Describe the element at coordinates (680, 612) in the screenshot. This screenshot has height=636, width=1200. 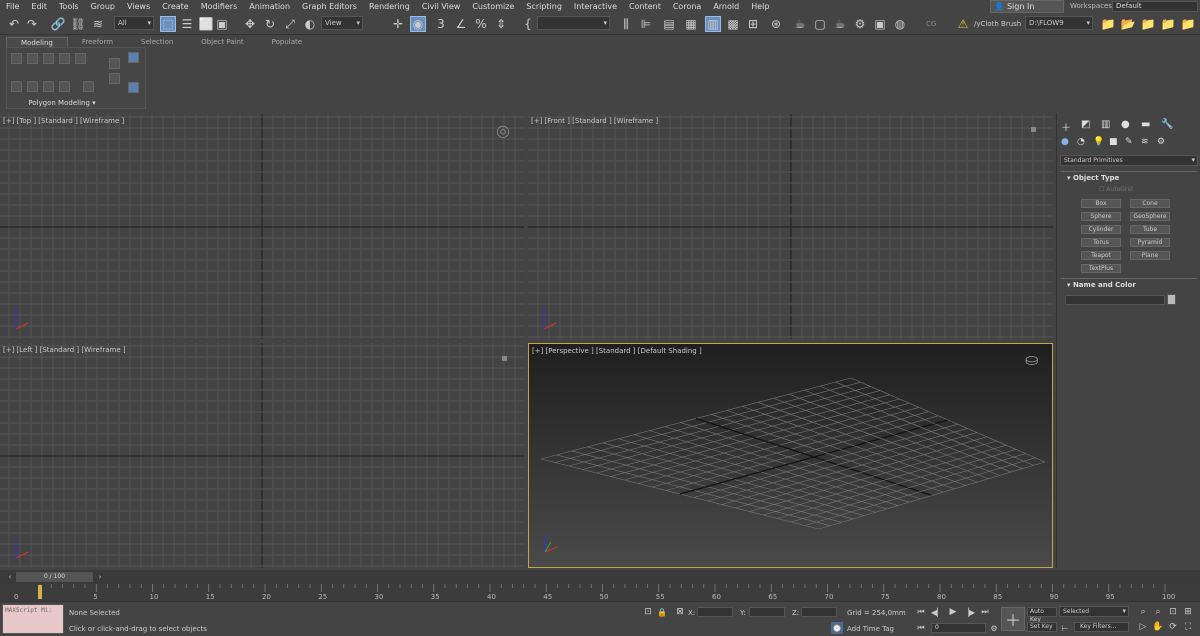
I see `absolute-mode-icon: ⊠` at that location.